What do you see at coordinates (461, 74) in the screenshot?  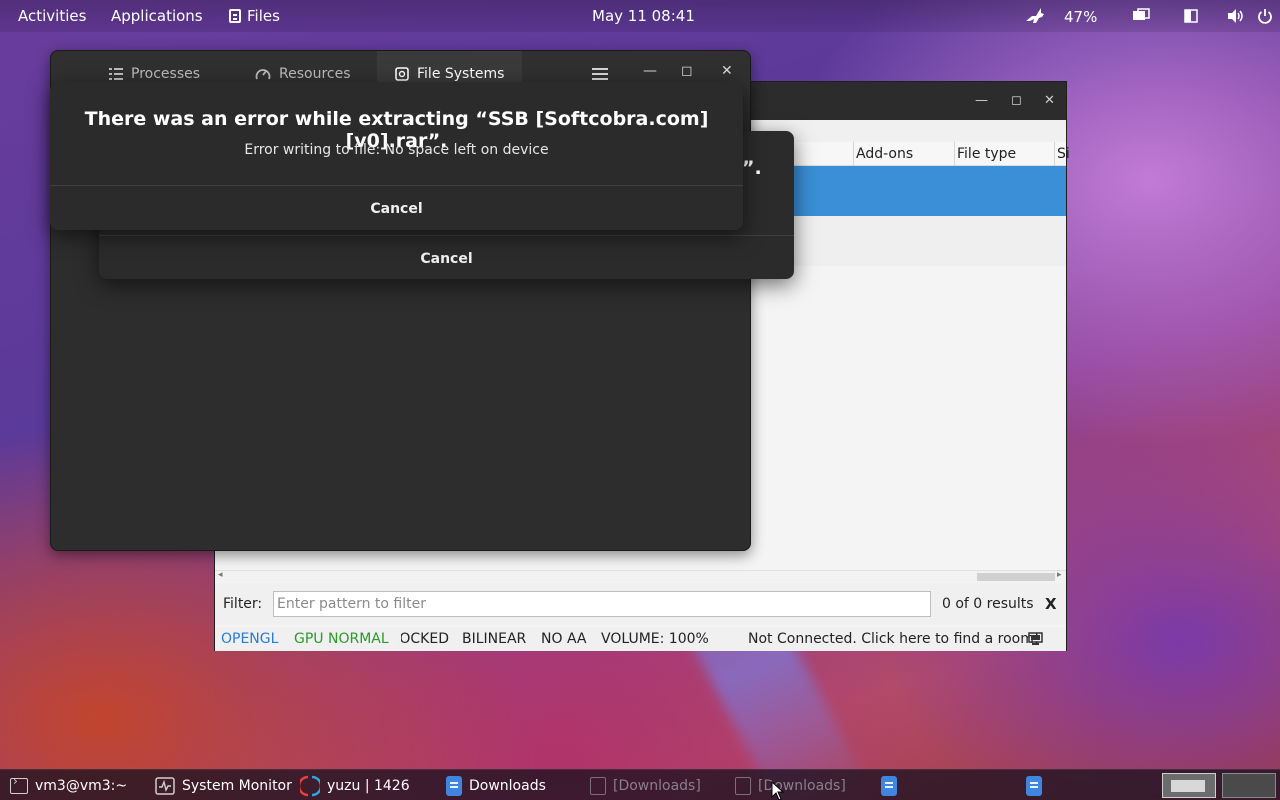 I see `tab-file-systems-label: File Systems` at bounding box center [461, 74].